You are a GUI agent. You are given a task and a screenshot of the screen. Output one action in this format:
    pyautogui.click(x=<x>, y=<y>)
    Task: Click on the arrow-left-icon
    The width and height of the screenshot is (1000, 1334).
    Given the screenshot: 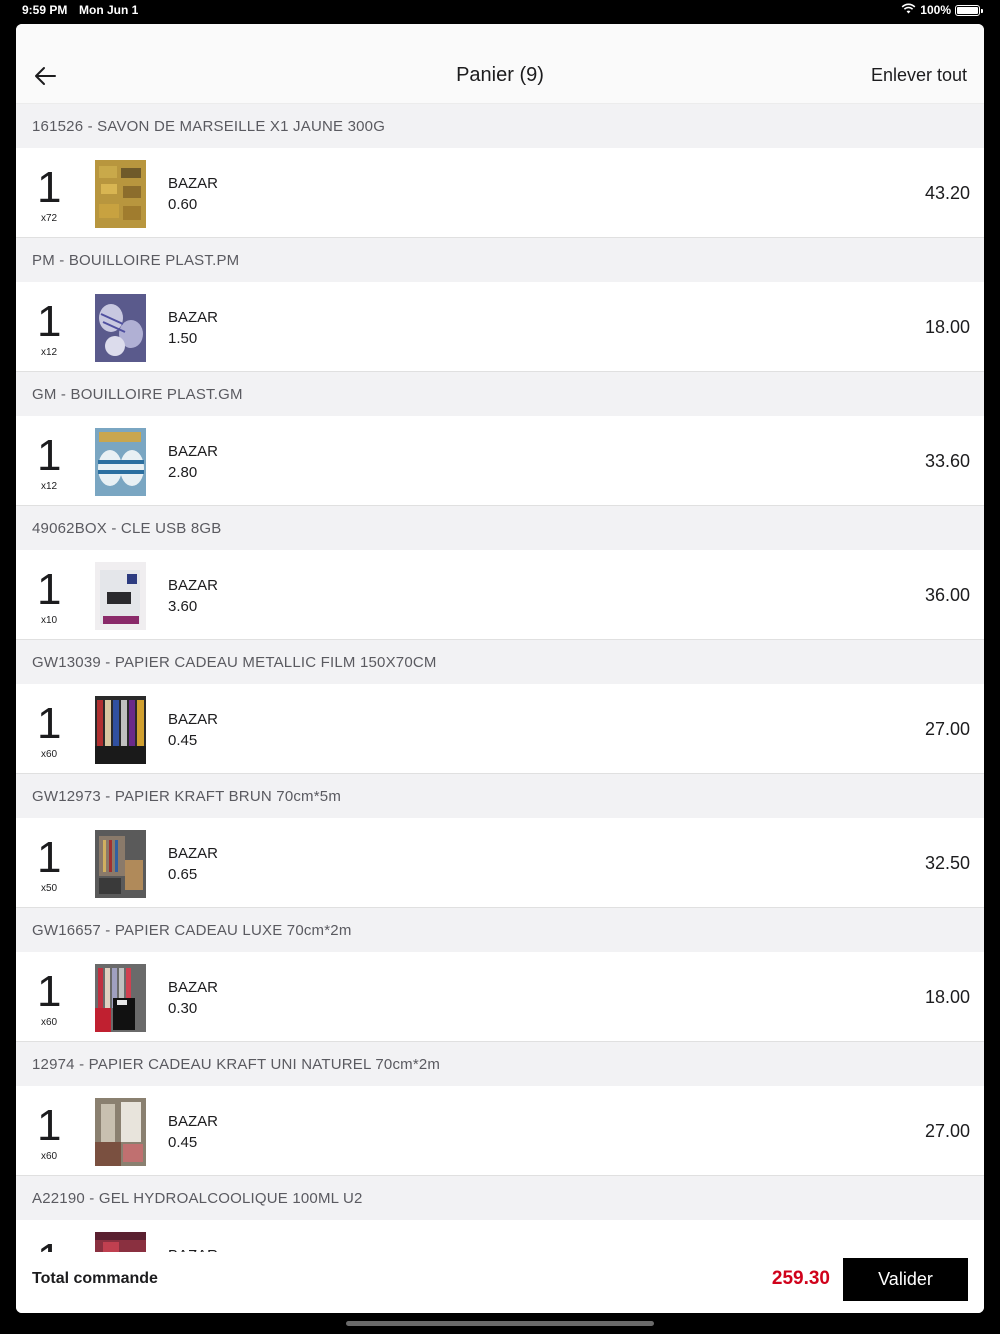 What is the action you would take?
    pyautogui.click(x=45, y=76)
    